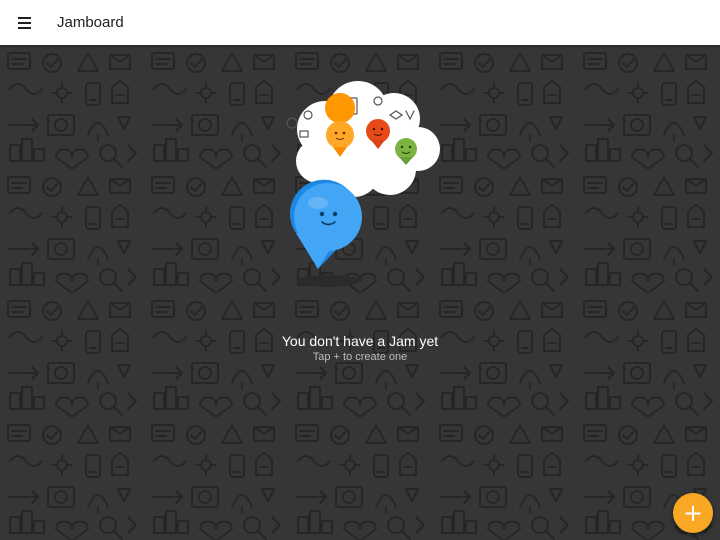 This screenshot has height=540, width=720. I want to click on create-jam-button: +, so click(693, 513).